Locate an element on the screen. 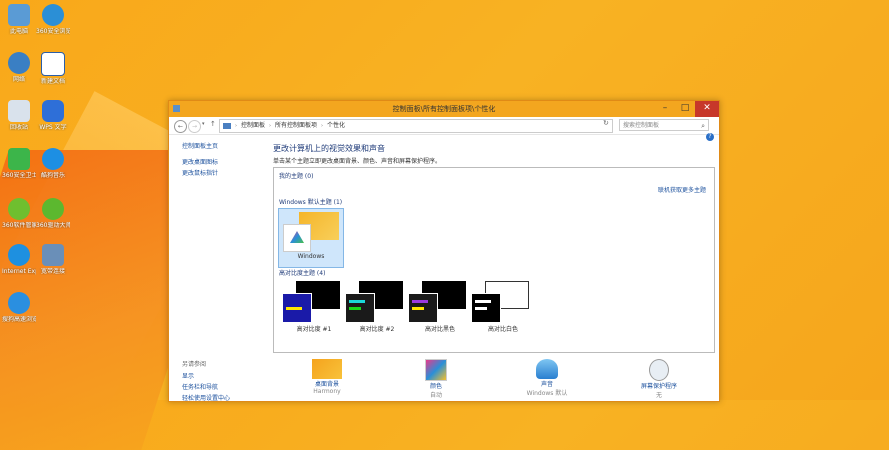  hc-theme-1: 高对比度 #1 is located at coordinates (314, 307).